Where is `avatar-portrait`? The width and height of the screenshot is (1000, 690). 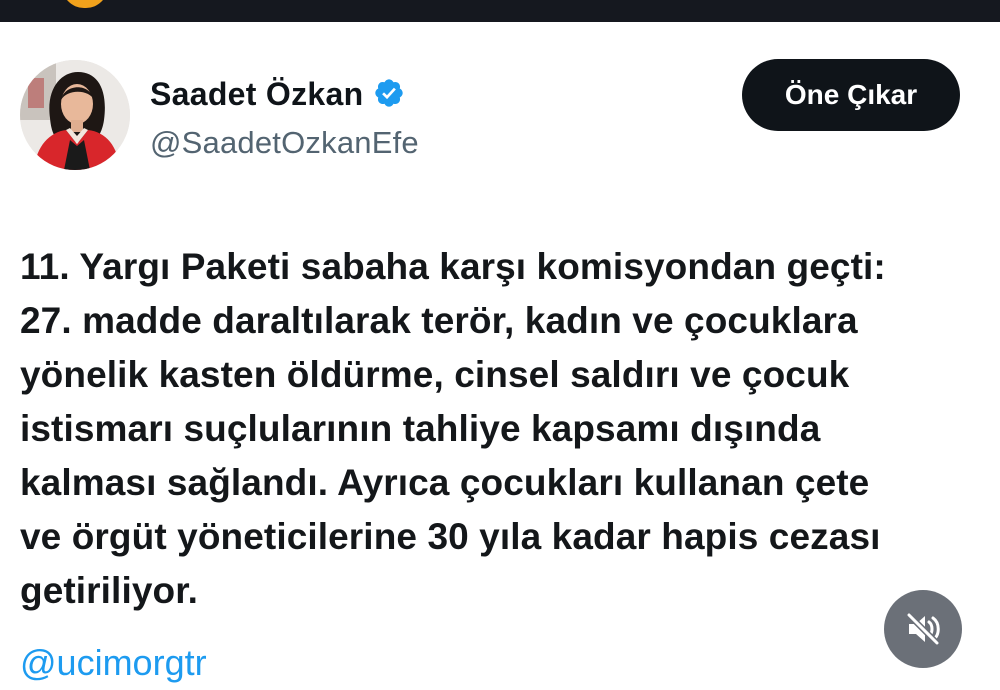
avatar-portrait is located at coordinates (75, 115).